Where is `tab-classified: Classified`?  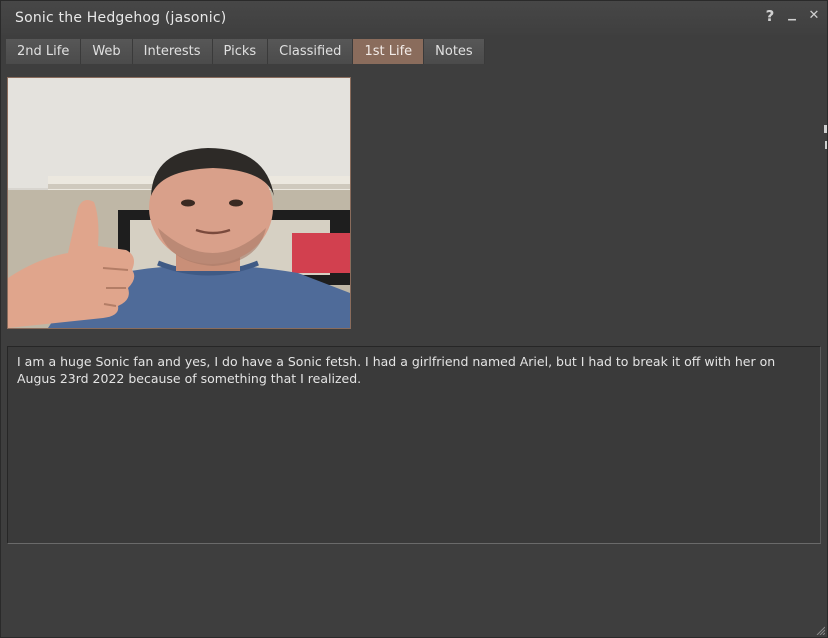 tab-classified: Classified is located at coordinates (311, 51).